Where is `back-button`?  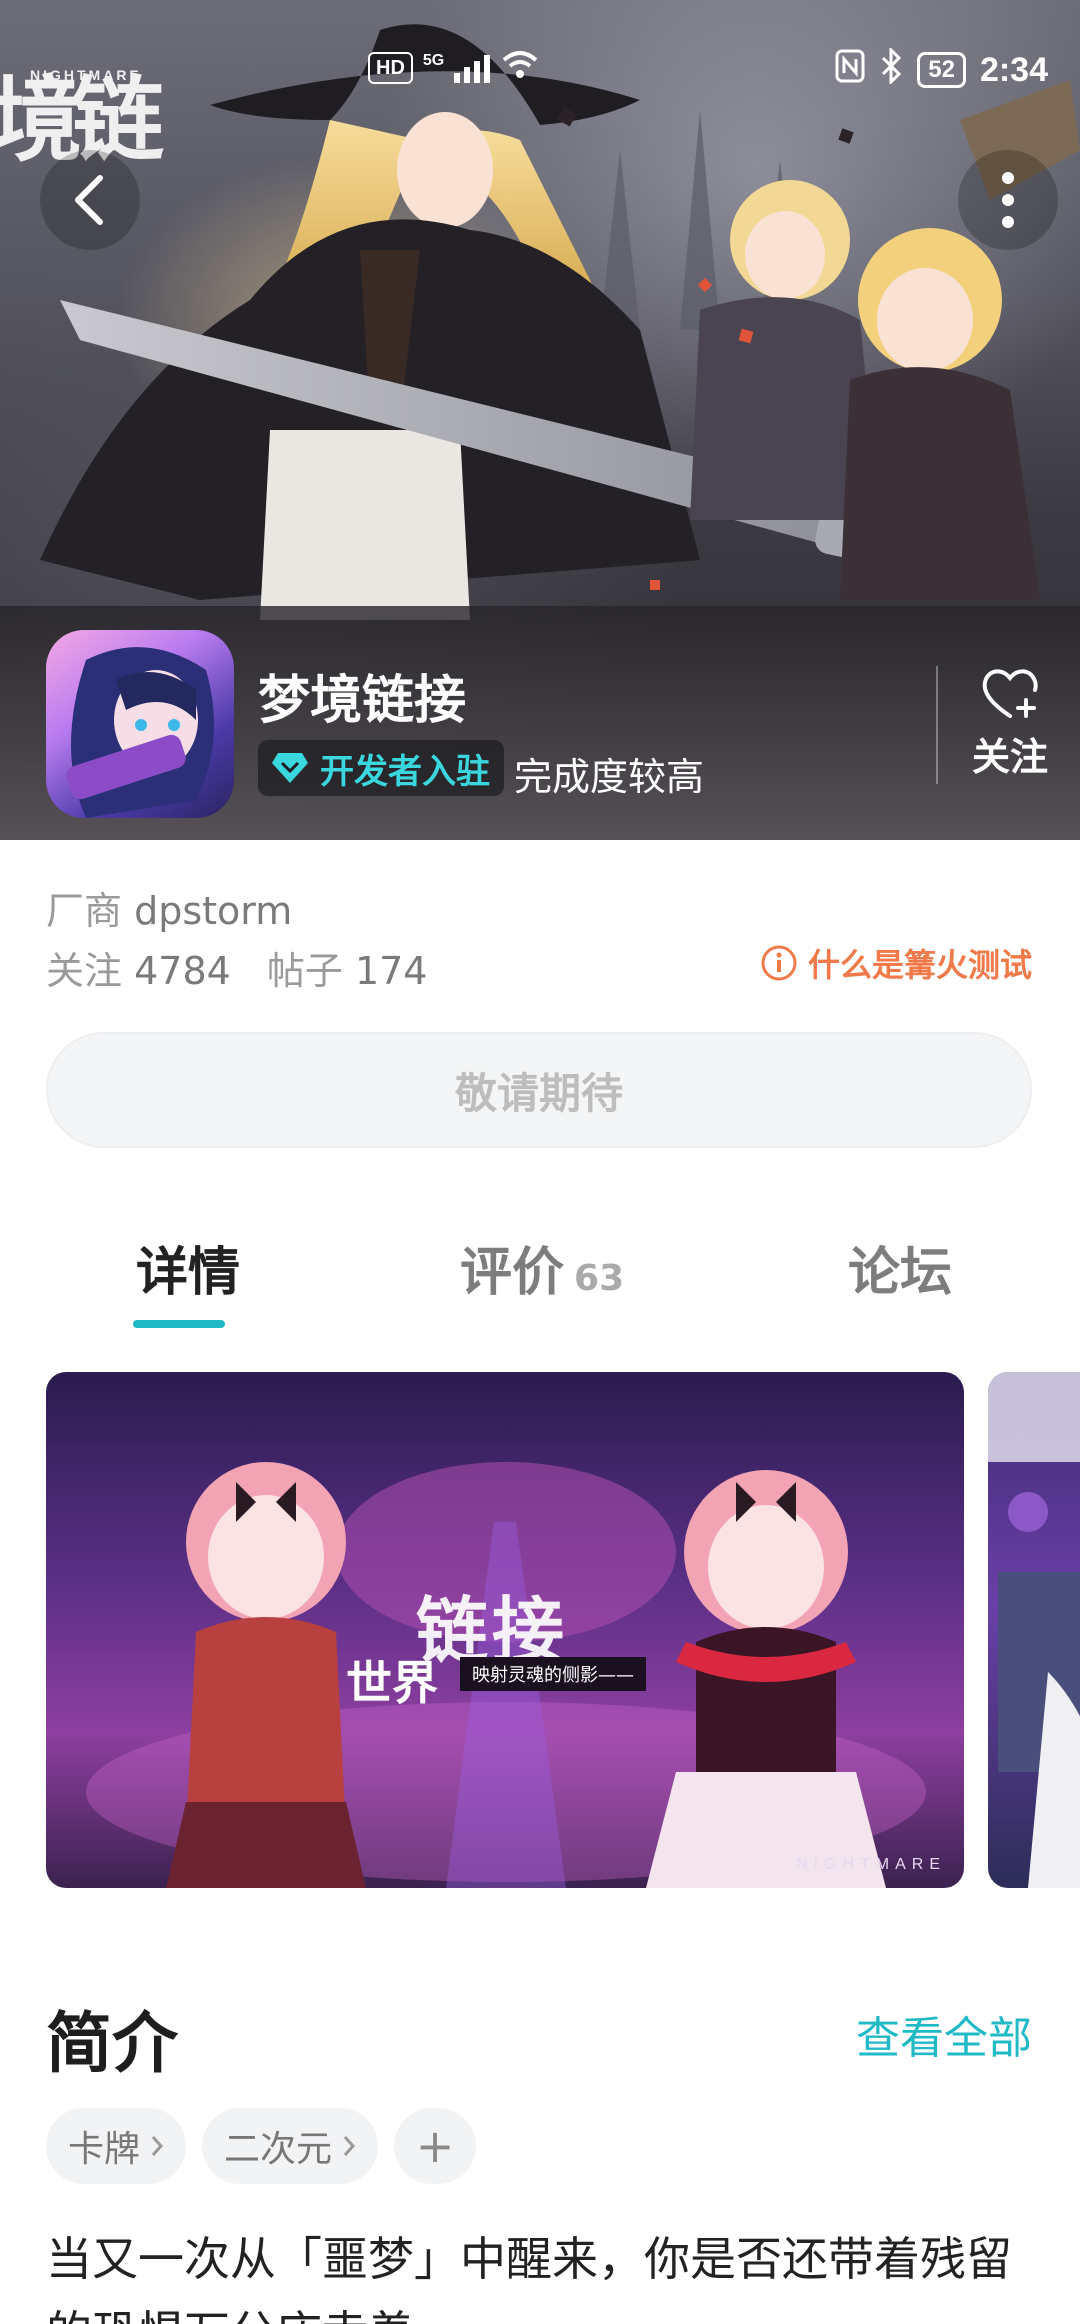
back-button is located at coordinates (90, 200).